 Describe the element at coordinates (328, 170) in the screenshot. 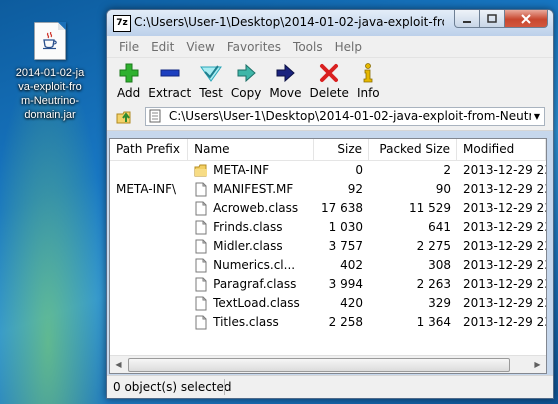

I see `table-row: META-INF 0 2 2013-12-29 23:42` at that location.